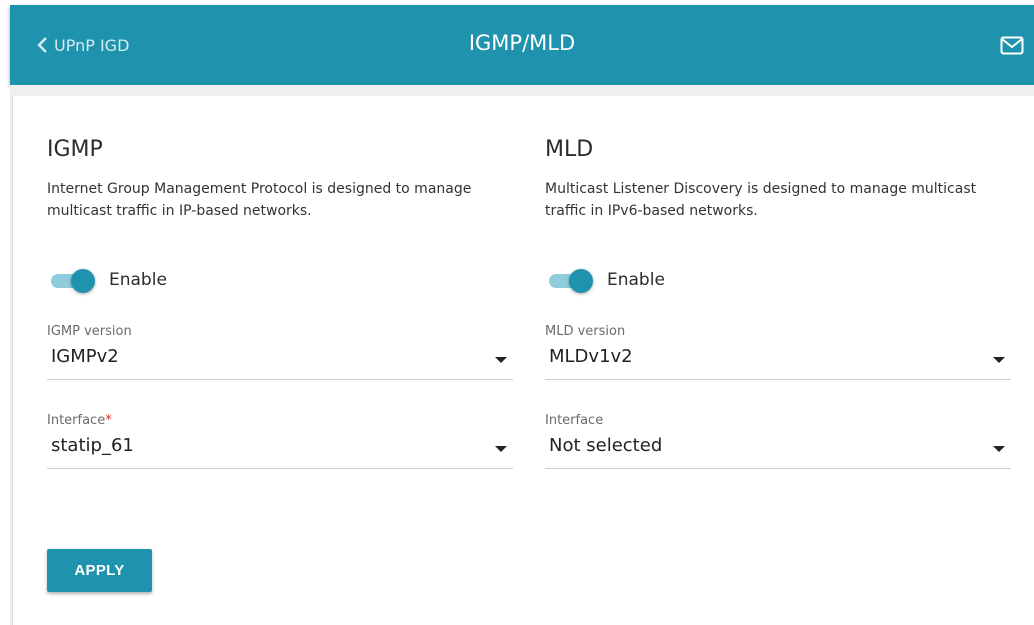 This screenshot has height=625, width=1034. I want to click on igmp-interface-select: Interface* statip_61, so click(280, 441).